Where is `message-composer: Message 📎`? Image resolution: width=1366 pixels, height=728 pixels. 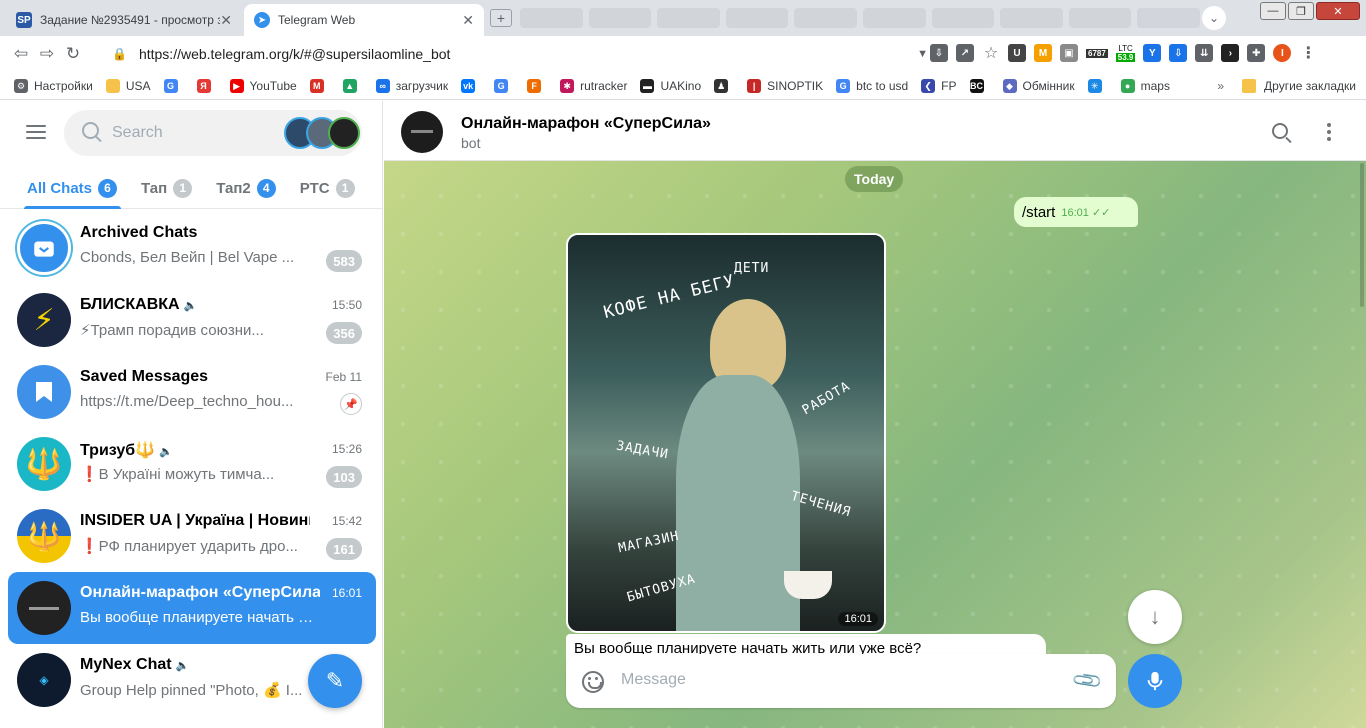 message-composer: Message 📎 is located at coordinates (841, 681).